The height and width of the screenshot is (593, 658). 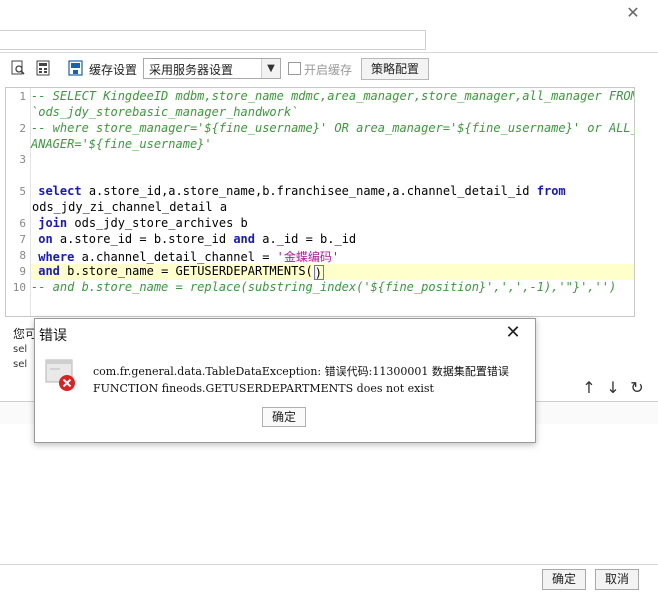 I want to click on sql-keyword: where, so click(x=56, y=257).